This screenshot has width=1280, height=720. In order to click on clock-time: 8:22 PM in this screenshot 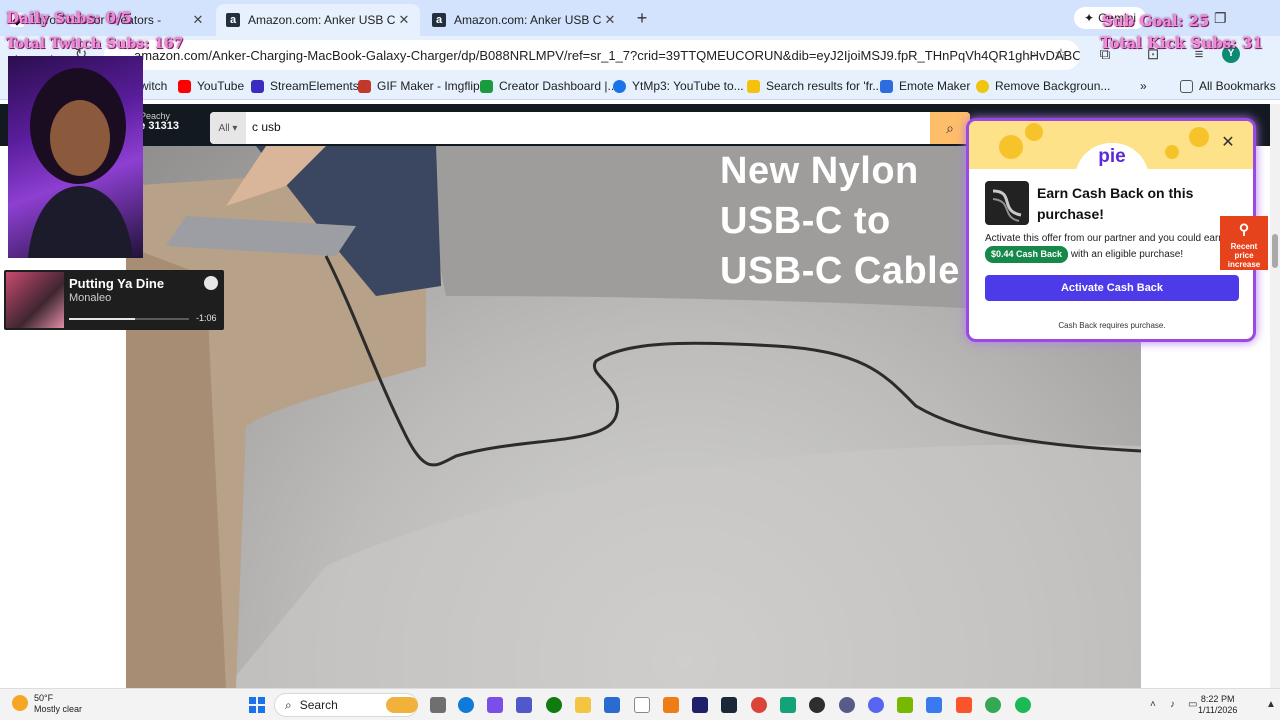, I will do `click(1217, 699)`.